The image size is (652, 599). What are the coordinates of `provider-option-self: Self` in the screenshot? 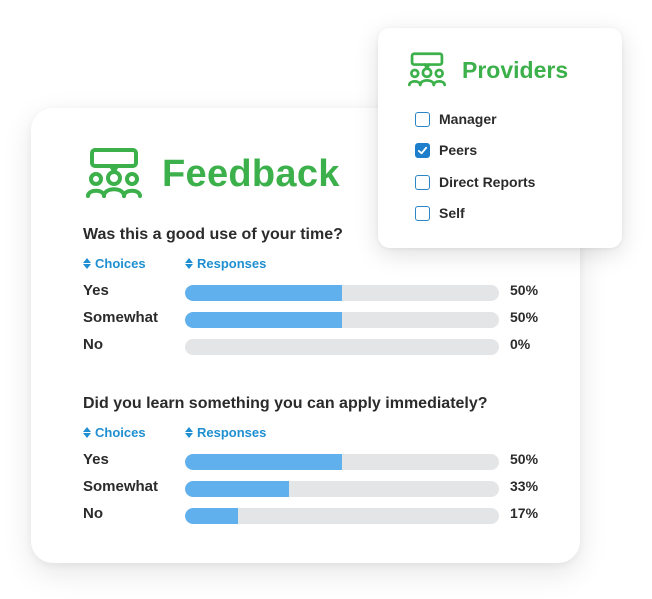 It's located at (440, 213).